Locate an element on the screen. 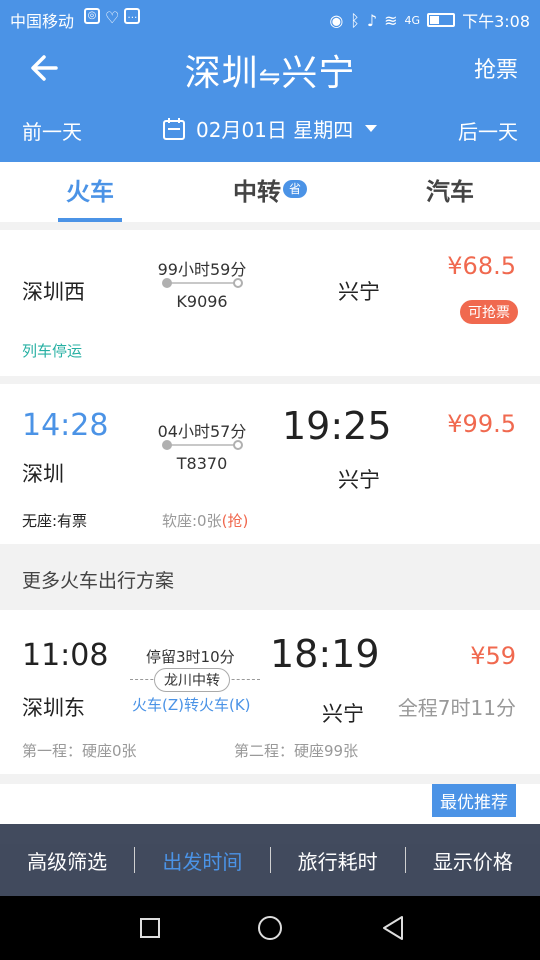 The width and height of the screenshot is (540, 960). grab-suffix: (抢) is located at coordinates (235, 521).